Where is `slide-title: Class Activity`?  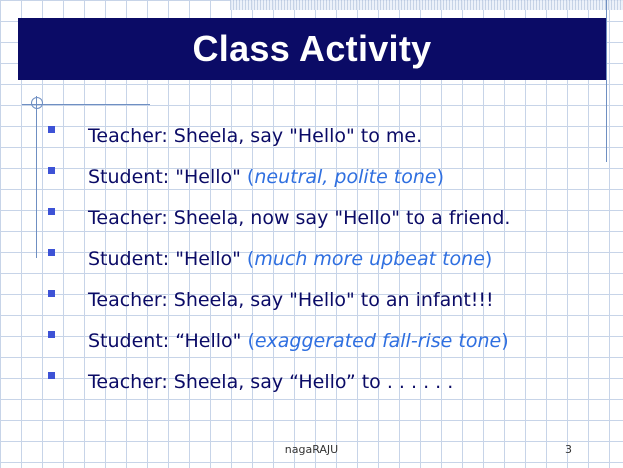 slide-title: Class Activity is located at coordinates (312, 48).